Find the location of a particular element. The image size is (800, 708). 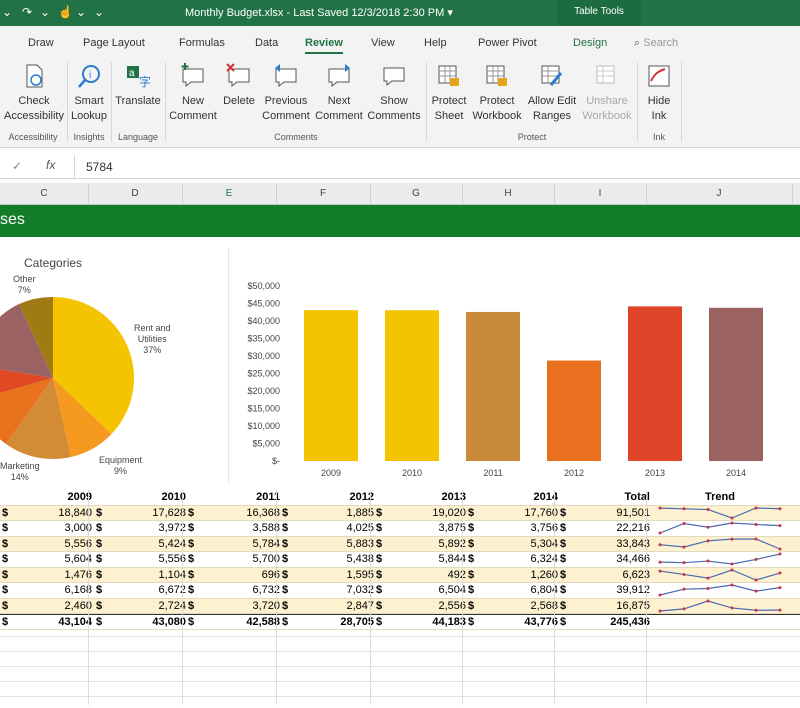

previous-comment-button: Previous Comment is located at coordinates (286, 93).